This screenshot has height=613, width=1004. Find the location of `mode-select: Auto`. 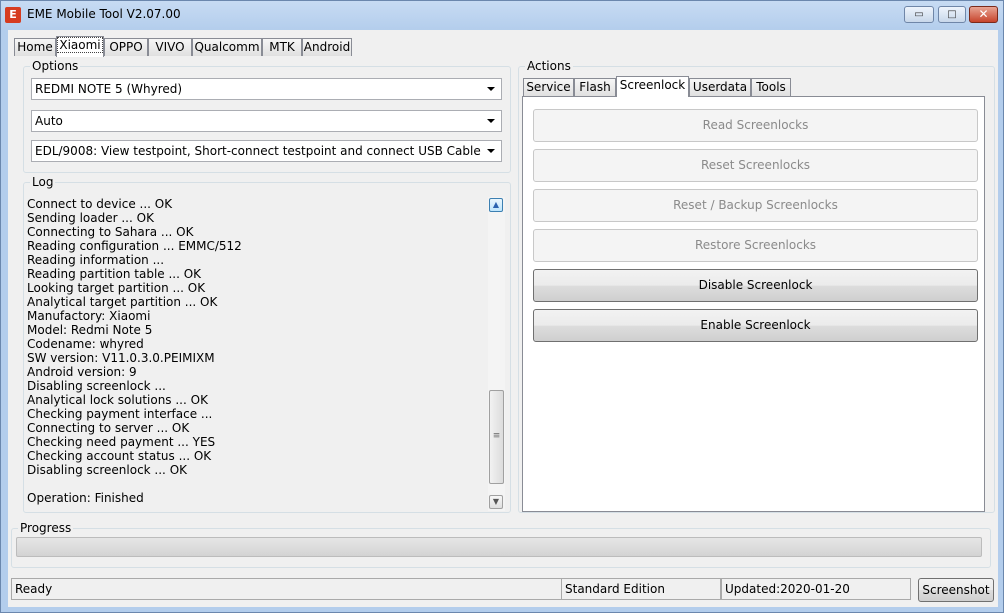

mode-select: Auto is located at coordinates (266, 121).